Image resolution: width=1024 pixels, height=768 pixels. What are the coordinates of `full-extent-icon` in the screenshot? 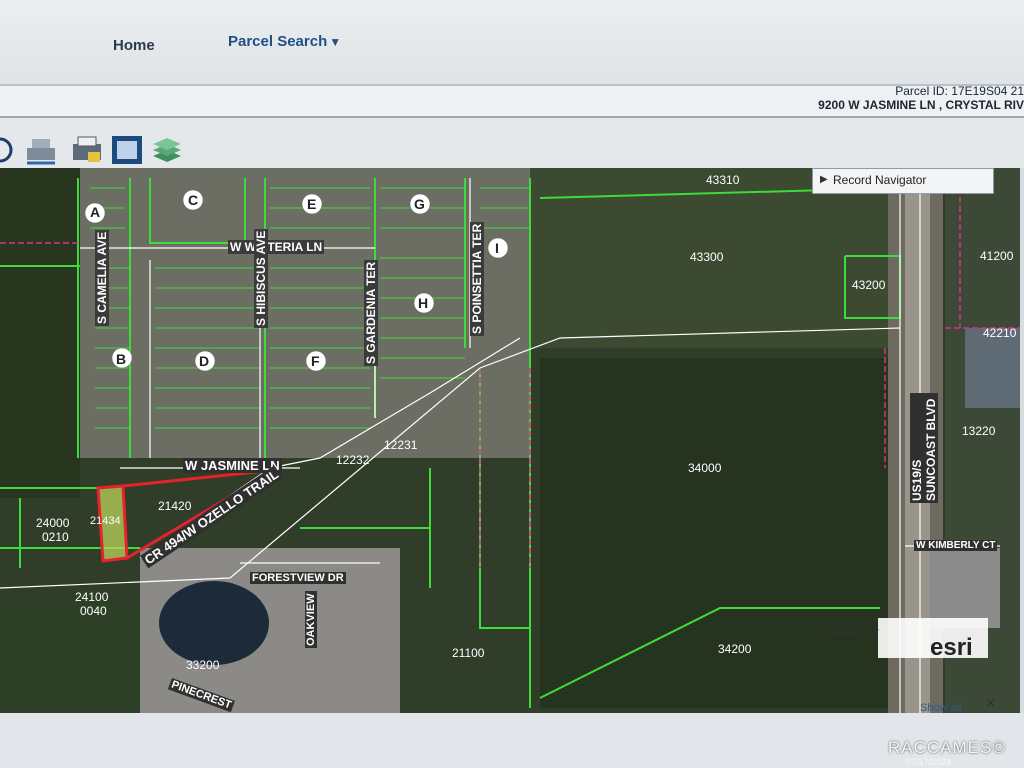 It's located at (127, 150).